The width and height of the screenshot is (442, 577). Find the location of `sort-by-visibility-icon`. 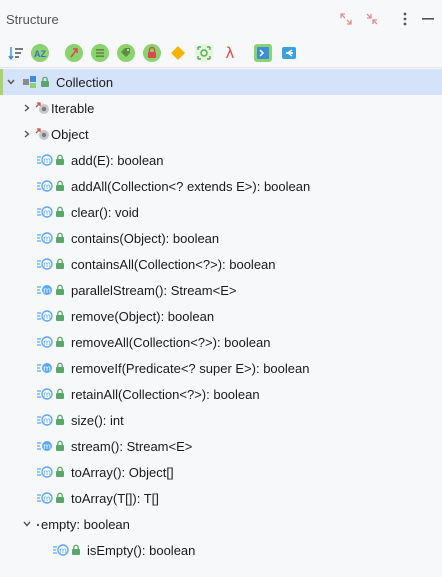

sort-by-visibility-icon is located at coordinates (16, 53).